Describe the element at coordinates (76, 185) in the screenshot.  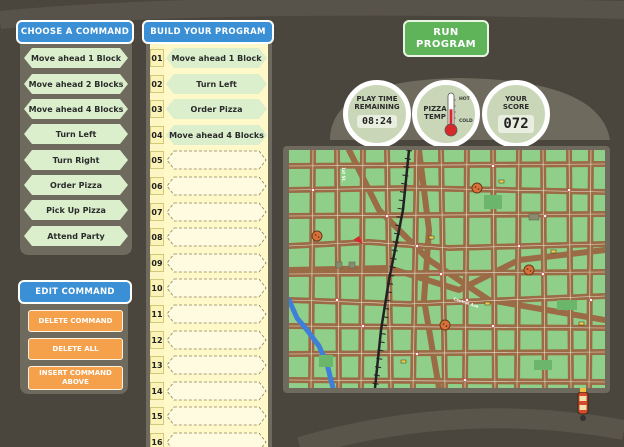
I see `command-order-pizza: Order Pizza` at that location.